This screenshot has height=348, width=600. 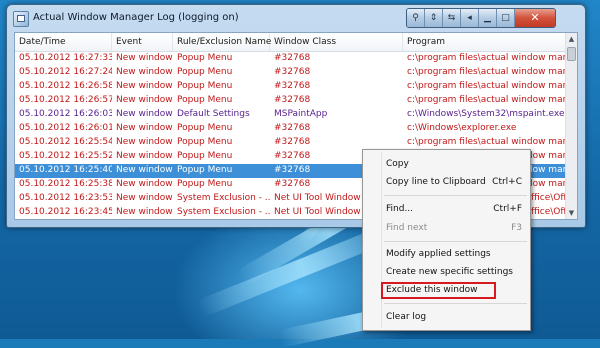 What do you see at coordinates (301, 114) in the screenshot?
I see `cell-class: MSPaintApp` at bounding box center [301, 114].